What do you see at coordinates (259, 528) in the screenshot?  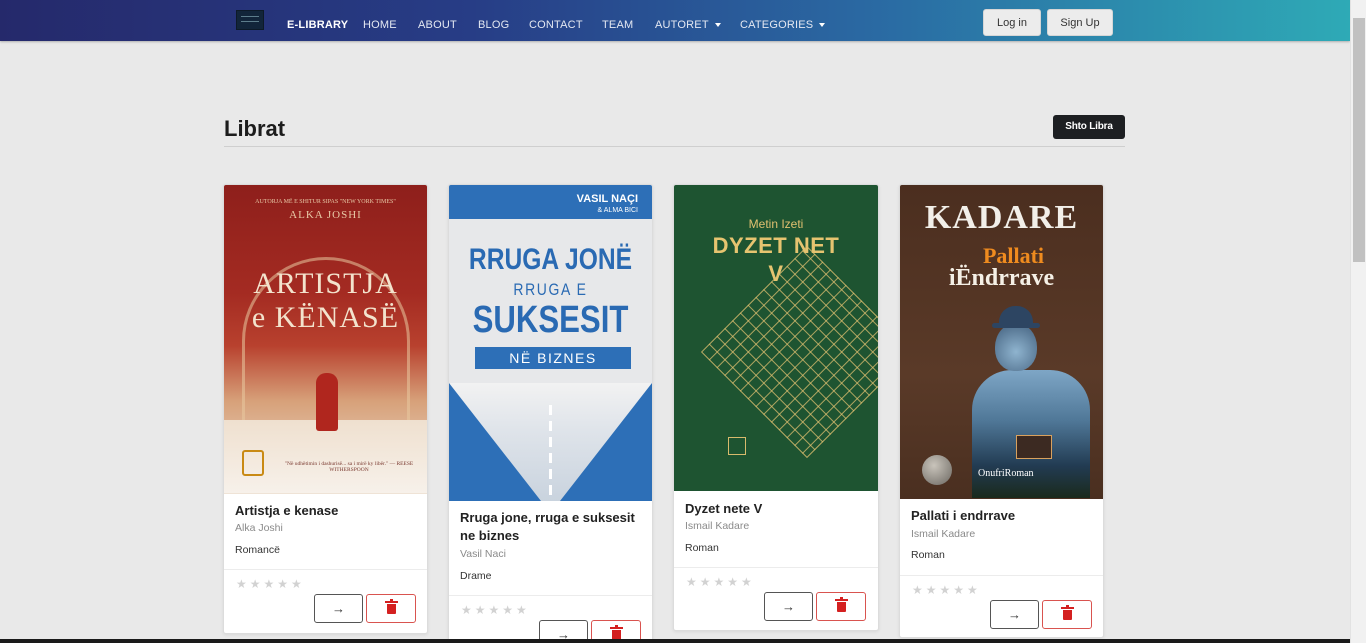 I see `book-author: Alka Joshi` at bounding box center [259, 528].